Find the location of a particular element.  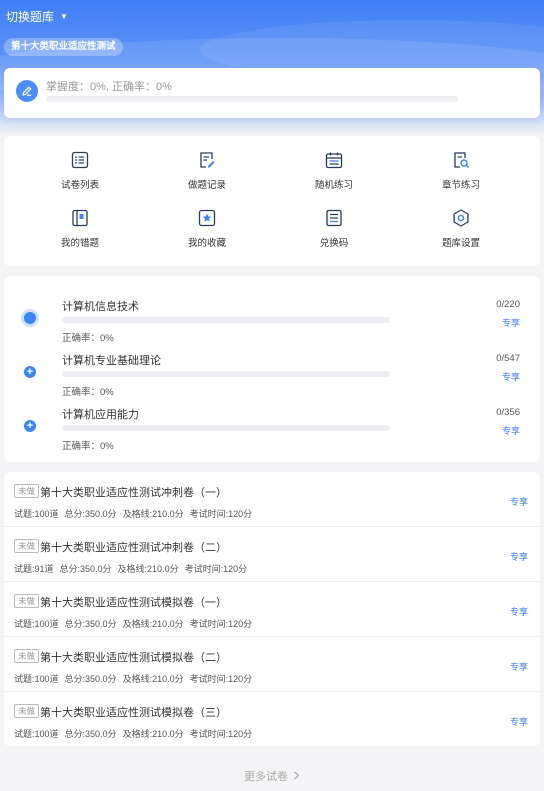

mastery-text: 掌握度：0%, 正确率：0% is located at coordinates (109, 87).